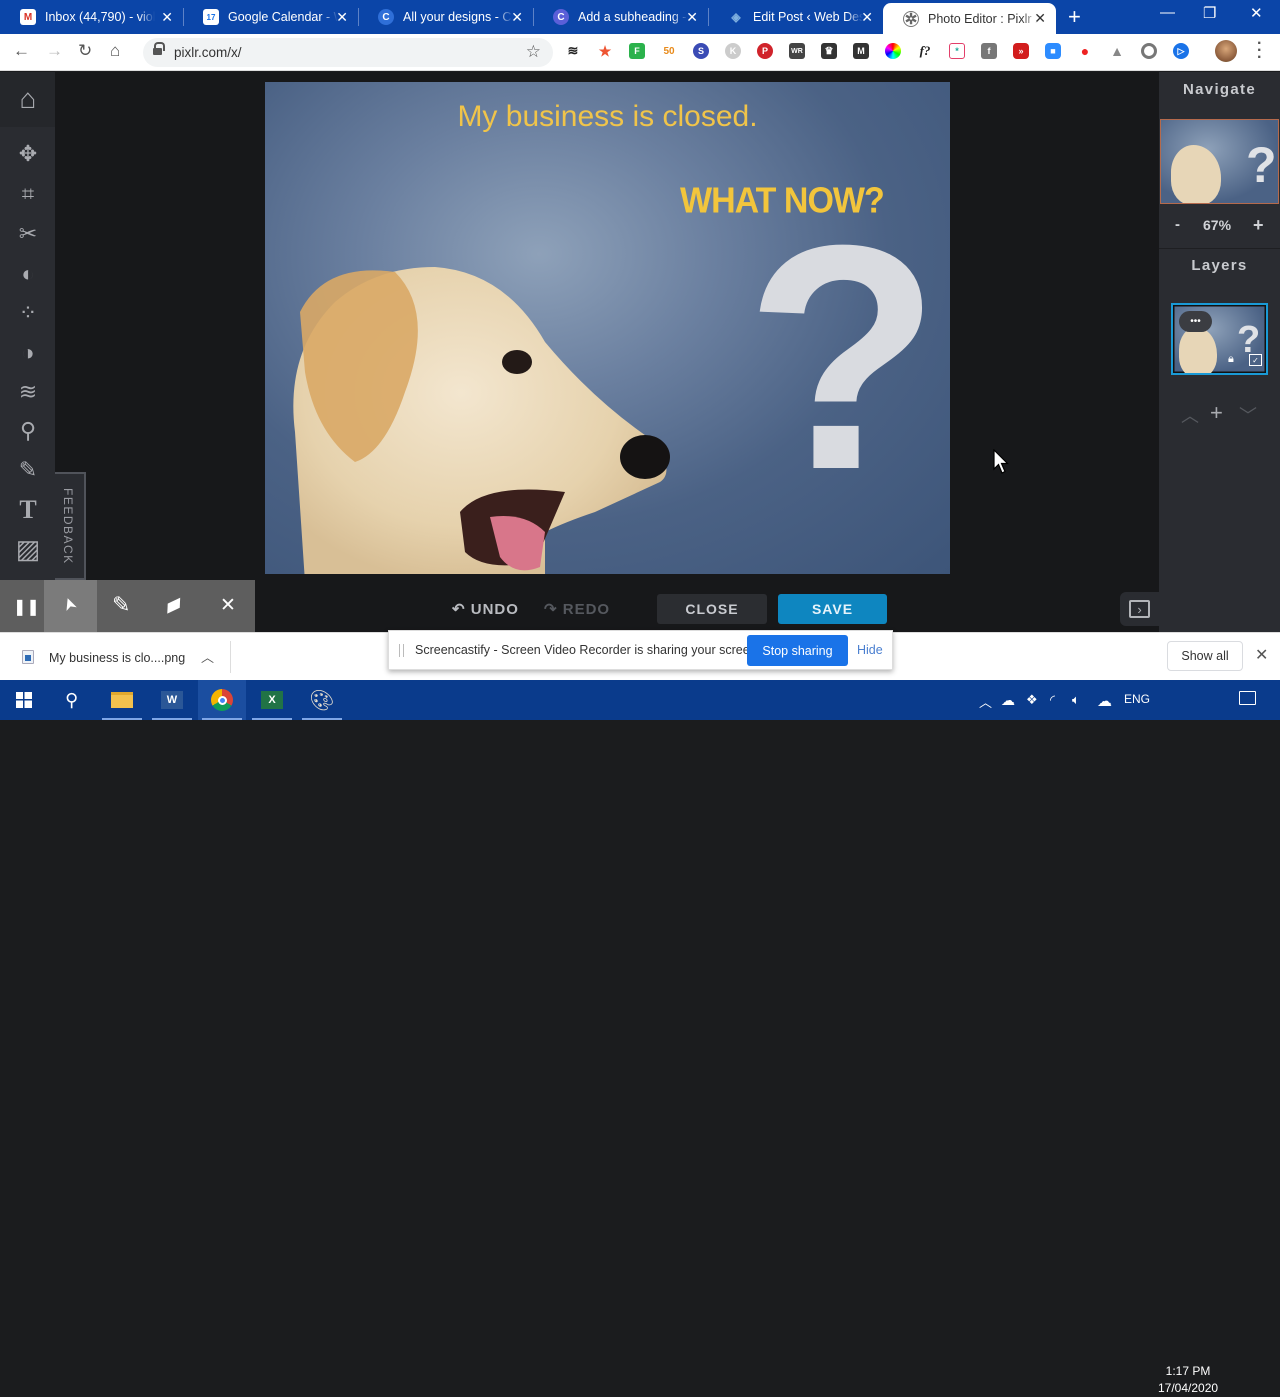 The image size is (1280, 1397). I want to click on facebook-extension-icon: f, so click(989, 51).